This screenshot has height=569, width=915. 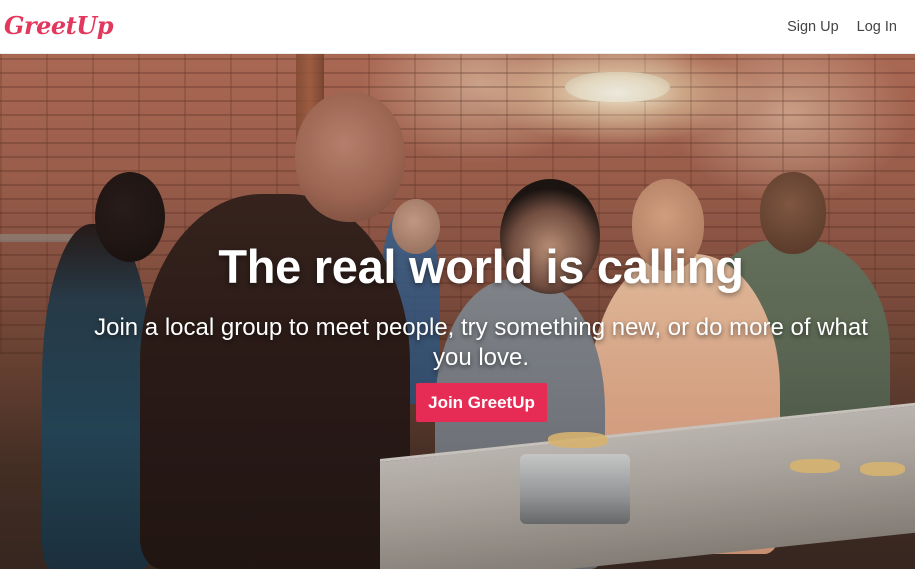 What do you see at coordinates (842, 27) in the screenshot?
I see `nav-links: Sign Up Log In` at bounding box center [842, 27].